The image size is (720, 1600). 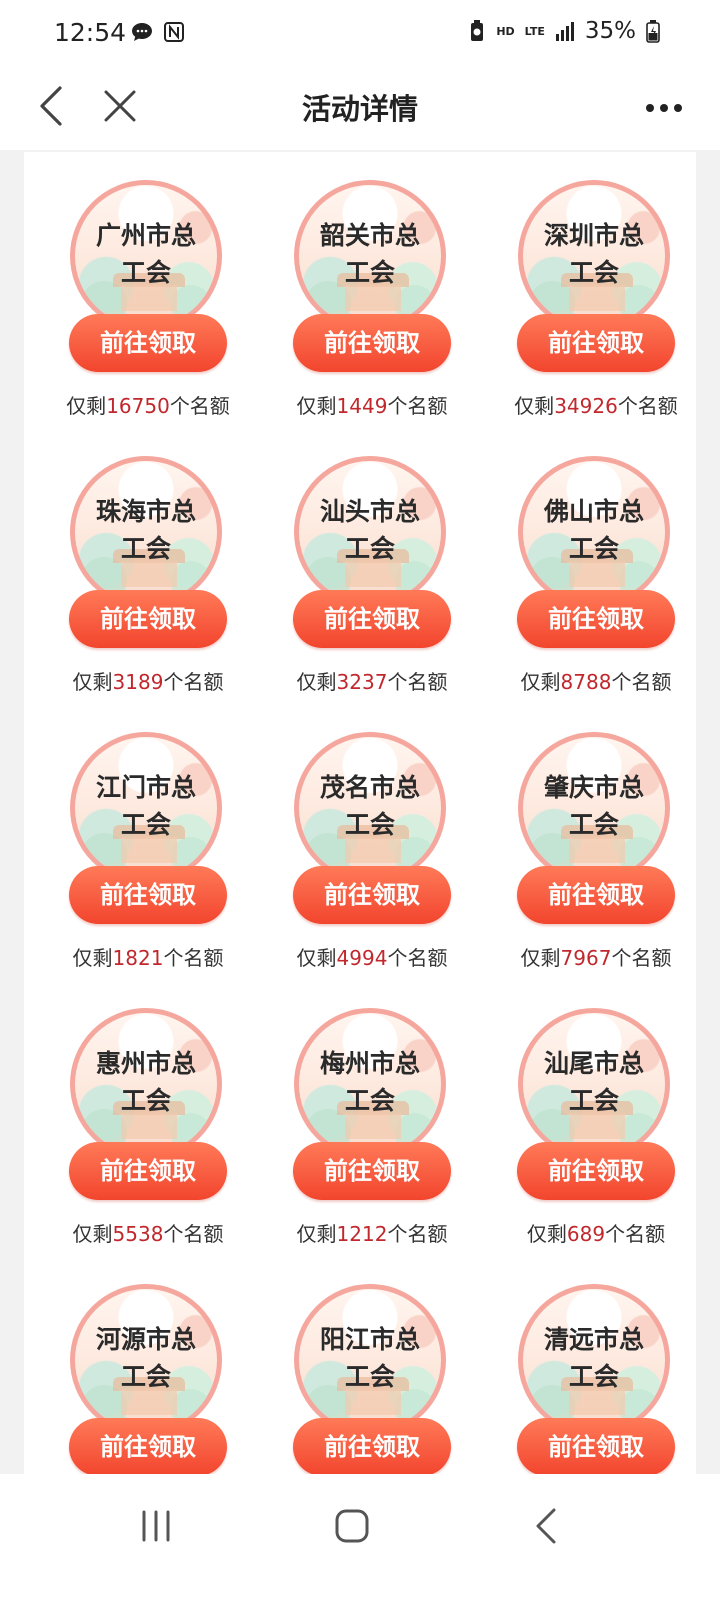 I want to click on union-badge: 韶关市总 工会, so click(x=370, y=256).